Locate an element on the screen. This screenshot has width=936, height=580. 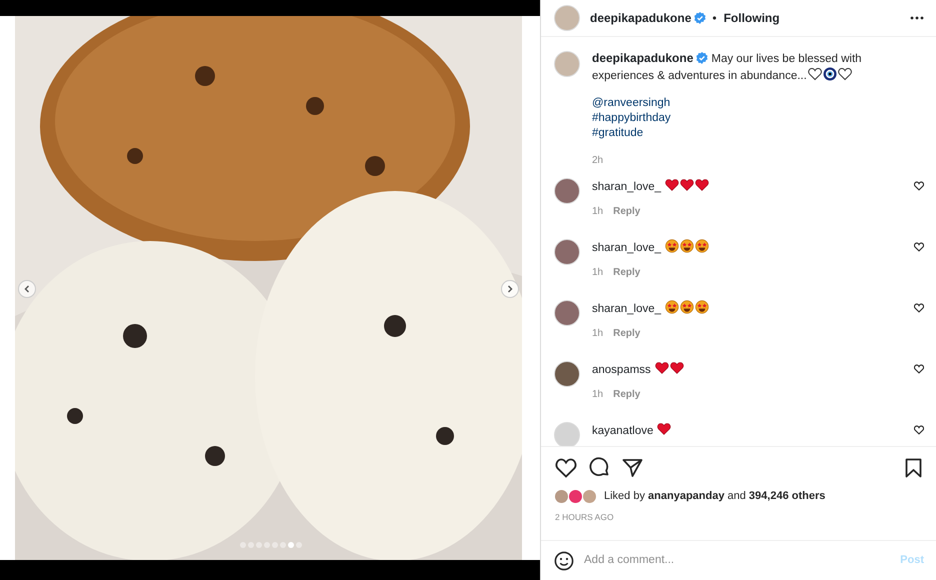
emoji-icon is located at coordinates (564, 560).